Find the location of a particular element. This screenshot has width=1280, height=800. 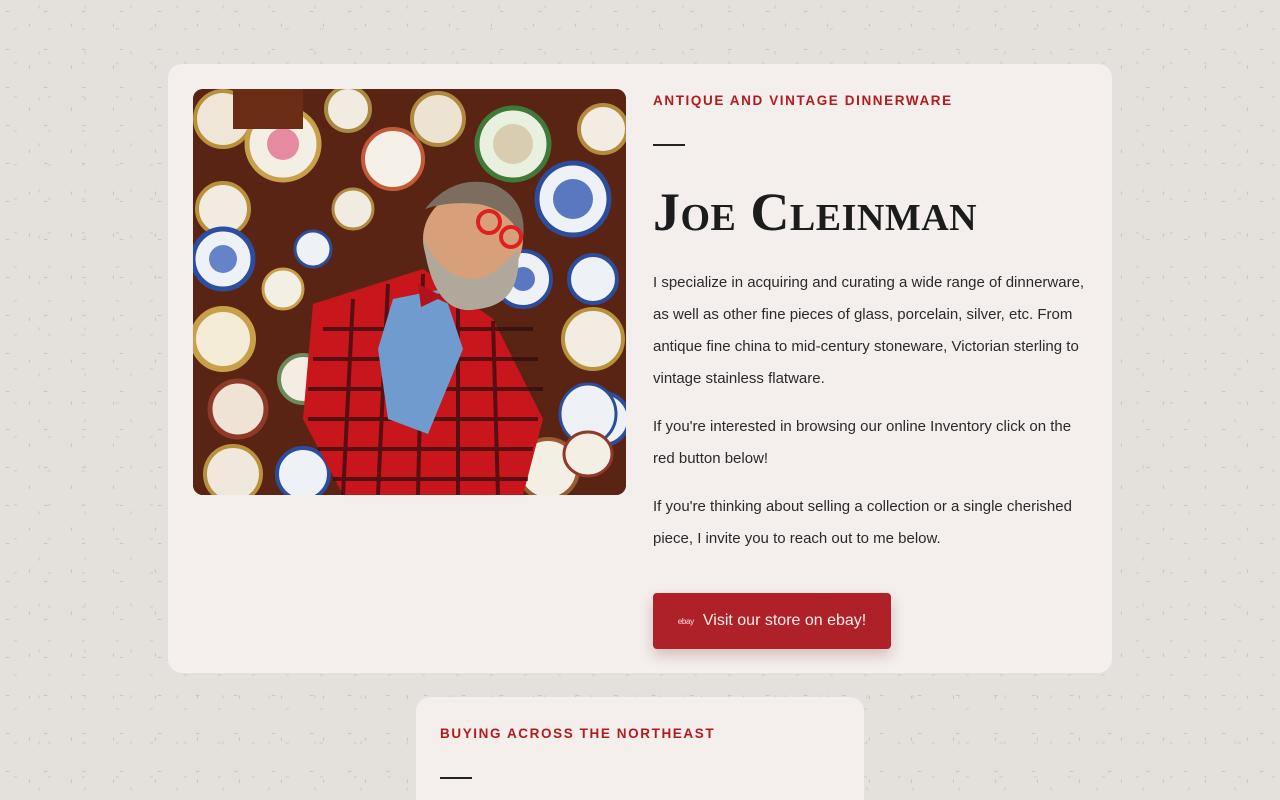

ebay-logo-icon: ebay is located at coordinates (685, 621).